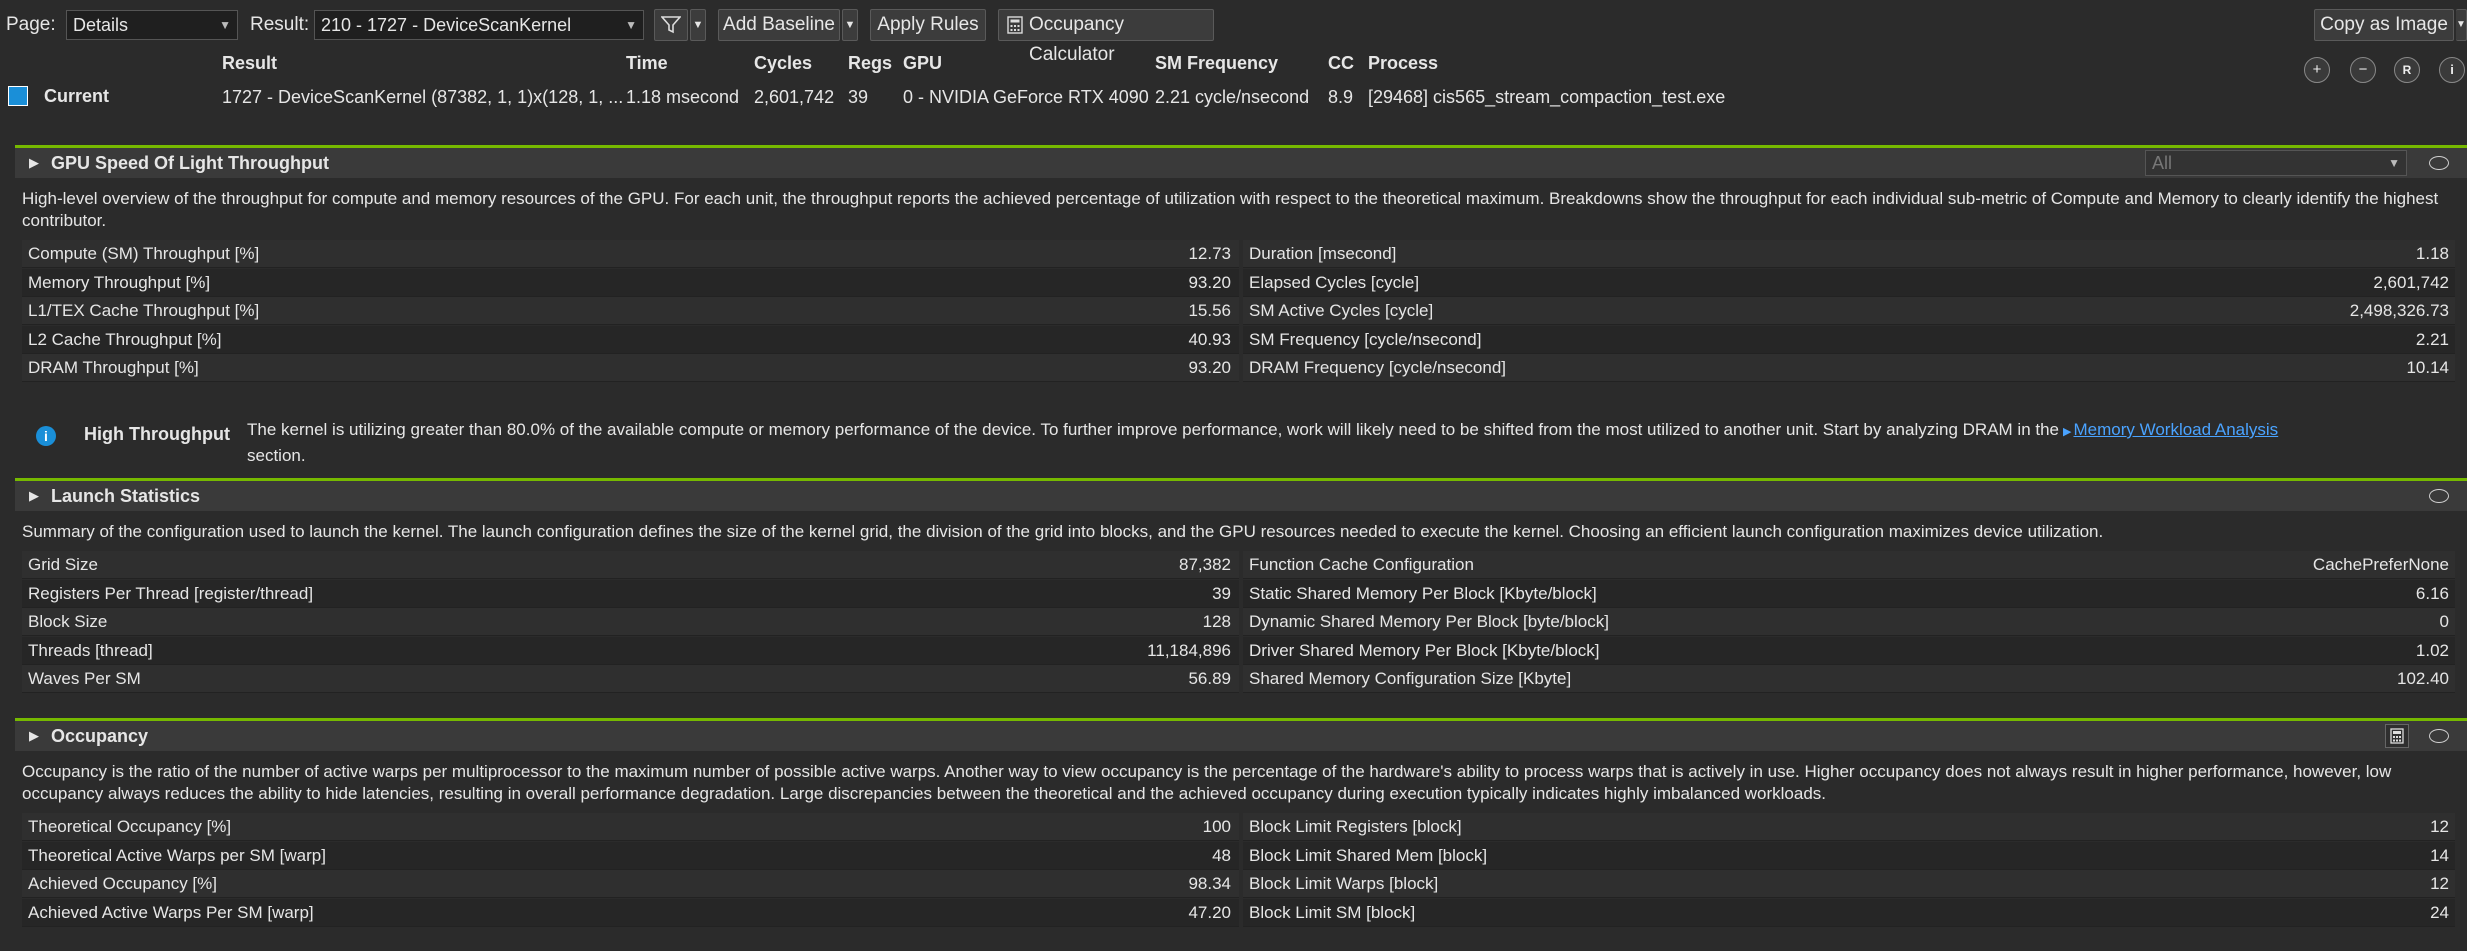 Image resolution: width=2467 pixels, height=951 pixels. Describe the element at coordinates (144, 310) in the screenshot. I see `metric-name: L1/TEX Cache Throughput [%]` at that location.